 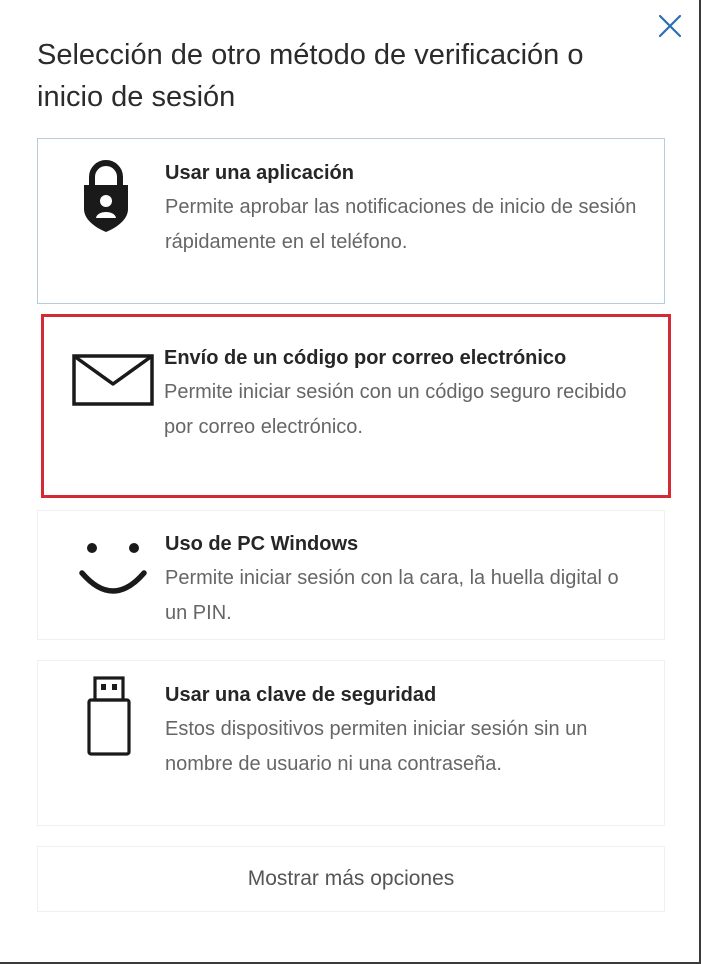 I want to click on option-title: Usar una aplicación, so click(x=259, y=173).